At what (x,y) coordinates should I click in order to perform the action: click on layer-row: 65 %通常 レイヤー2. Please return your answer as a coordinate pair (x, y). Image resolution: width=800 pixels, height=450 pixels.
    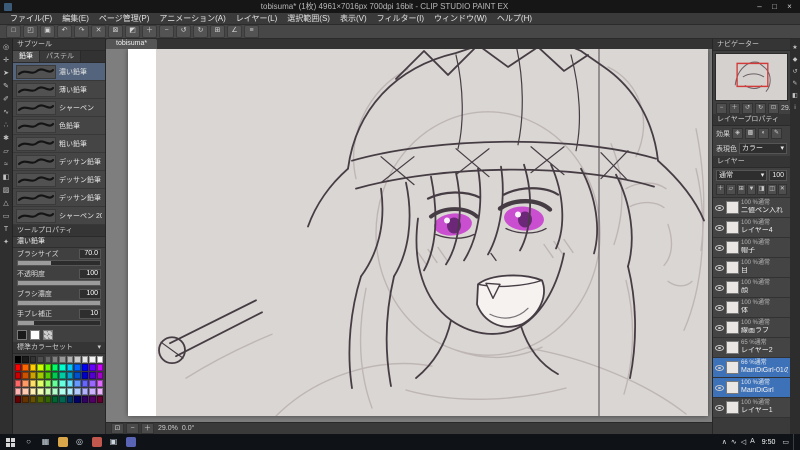
    Looking at the image, I should click on (751, 348).